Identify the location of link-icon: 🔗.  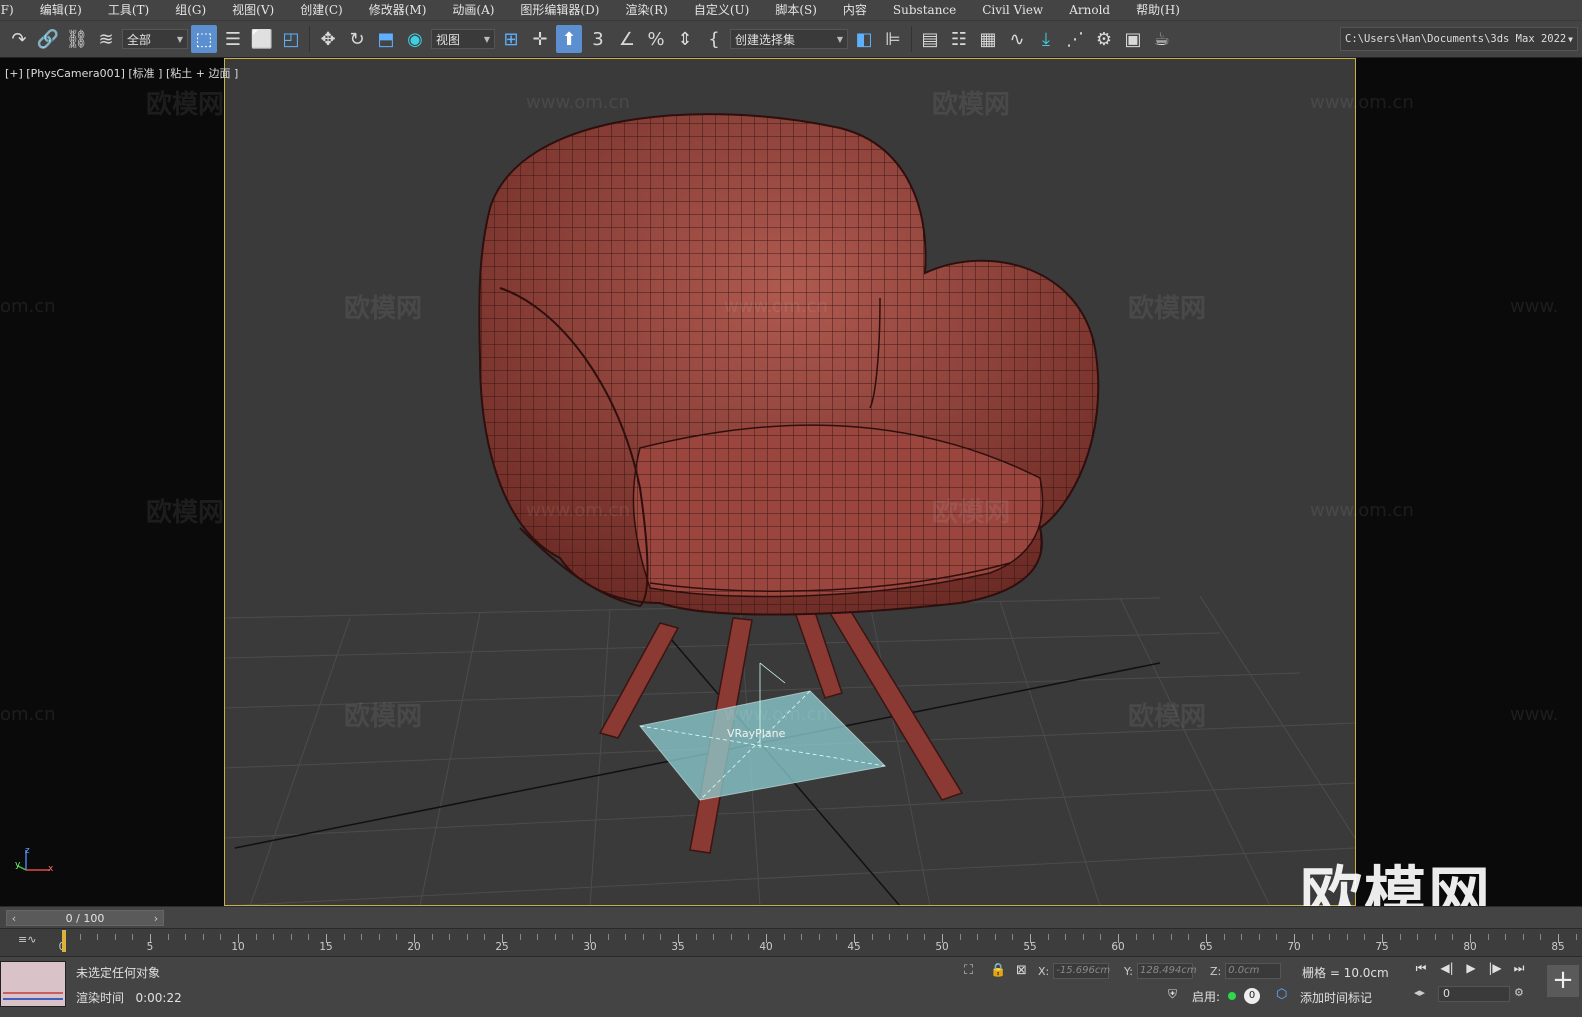
(48, 39).